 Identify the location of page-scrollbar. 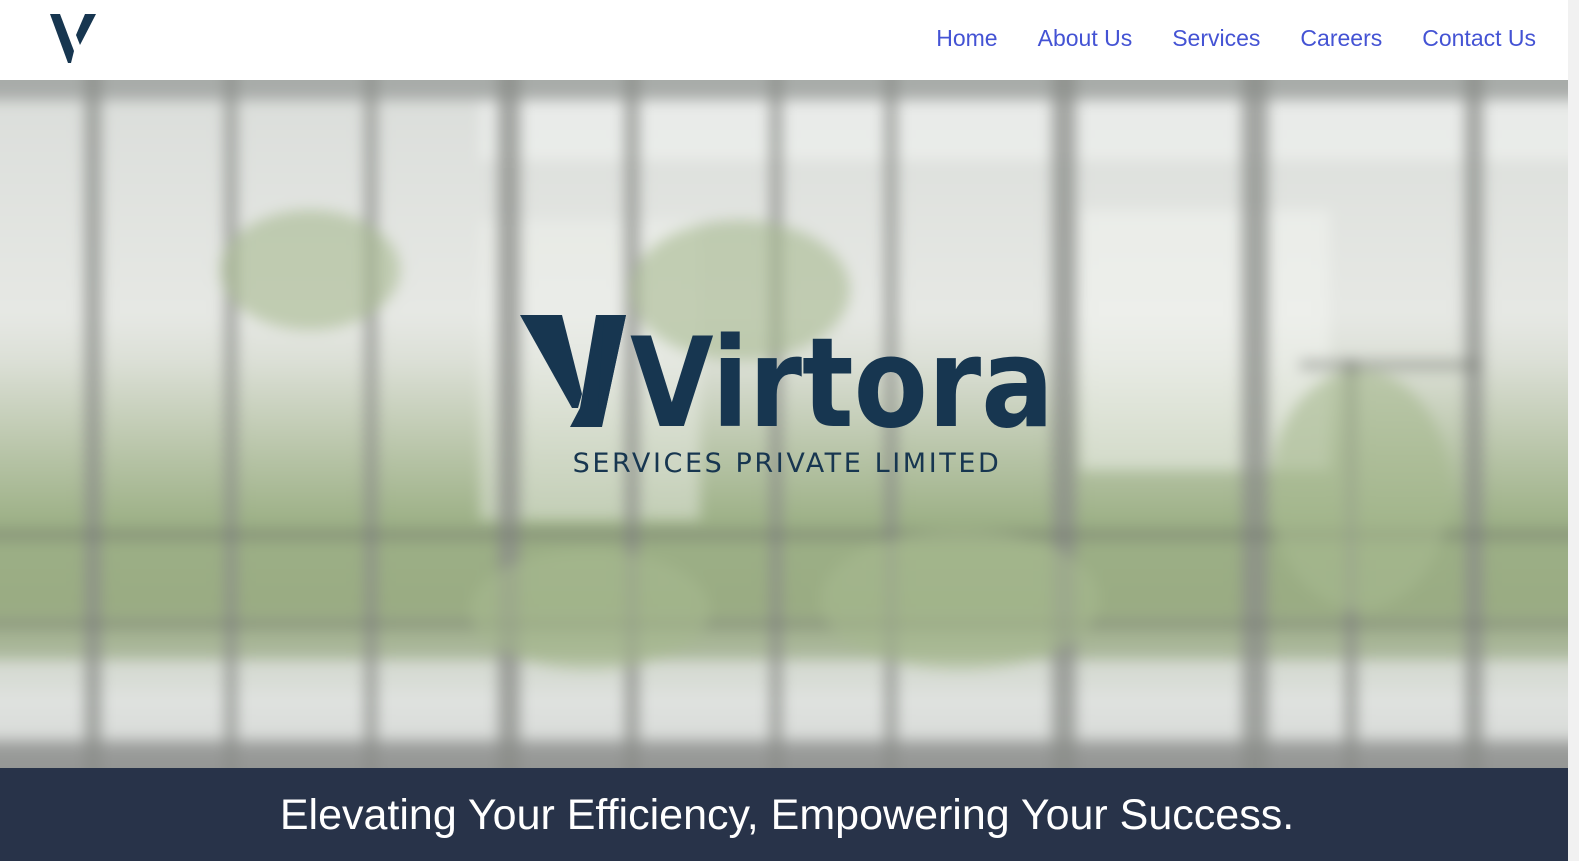
(1573, 430).